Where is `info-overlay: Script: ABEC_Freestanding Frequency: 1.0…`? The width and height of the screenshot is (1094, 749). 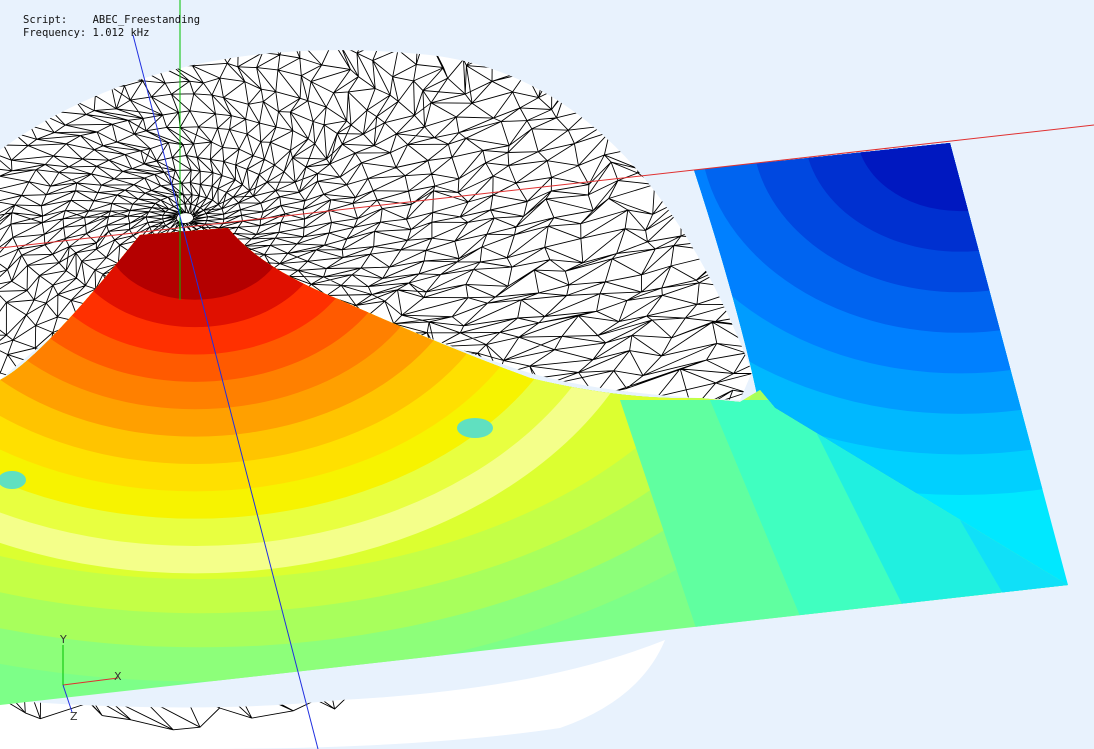
info-overlay: Script: ABEC_Freestanding Frequency: 1.0… is located at coordinates (111, 27).